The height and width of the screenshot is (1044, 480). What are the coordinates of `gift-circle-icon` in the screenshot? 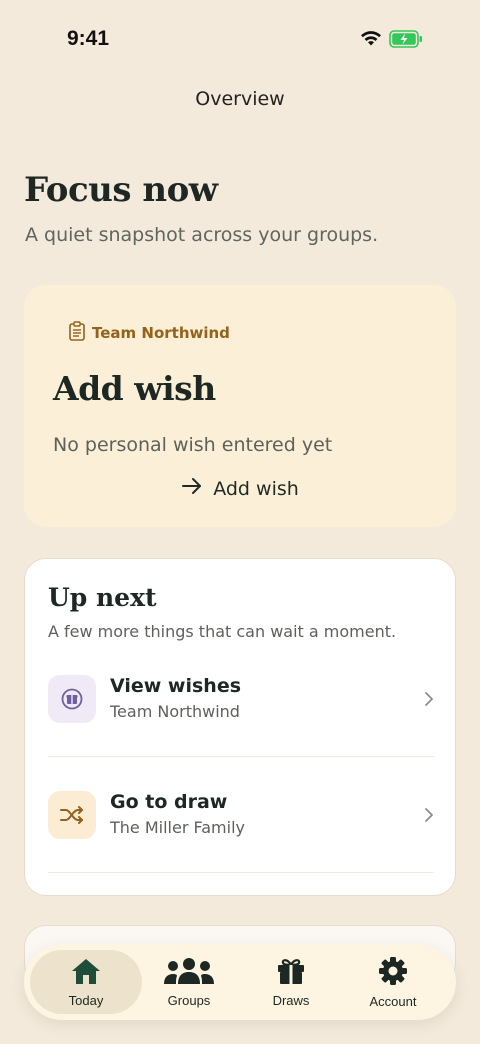 It's located at (72, 699).